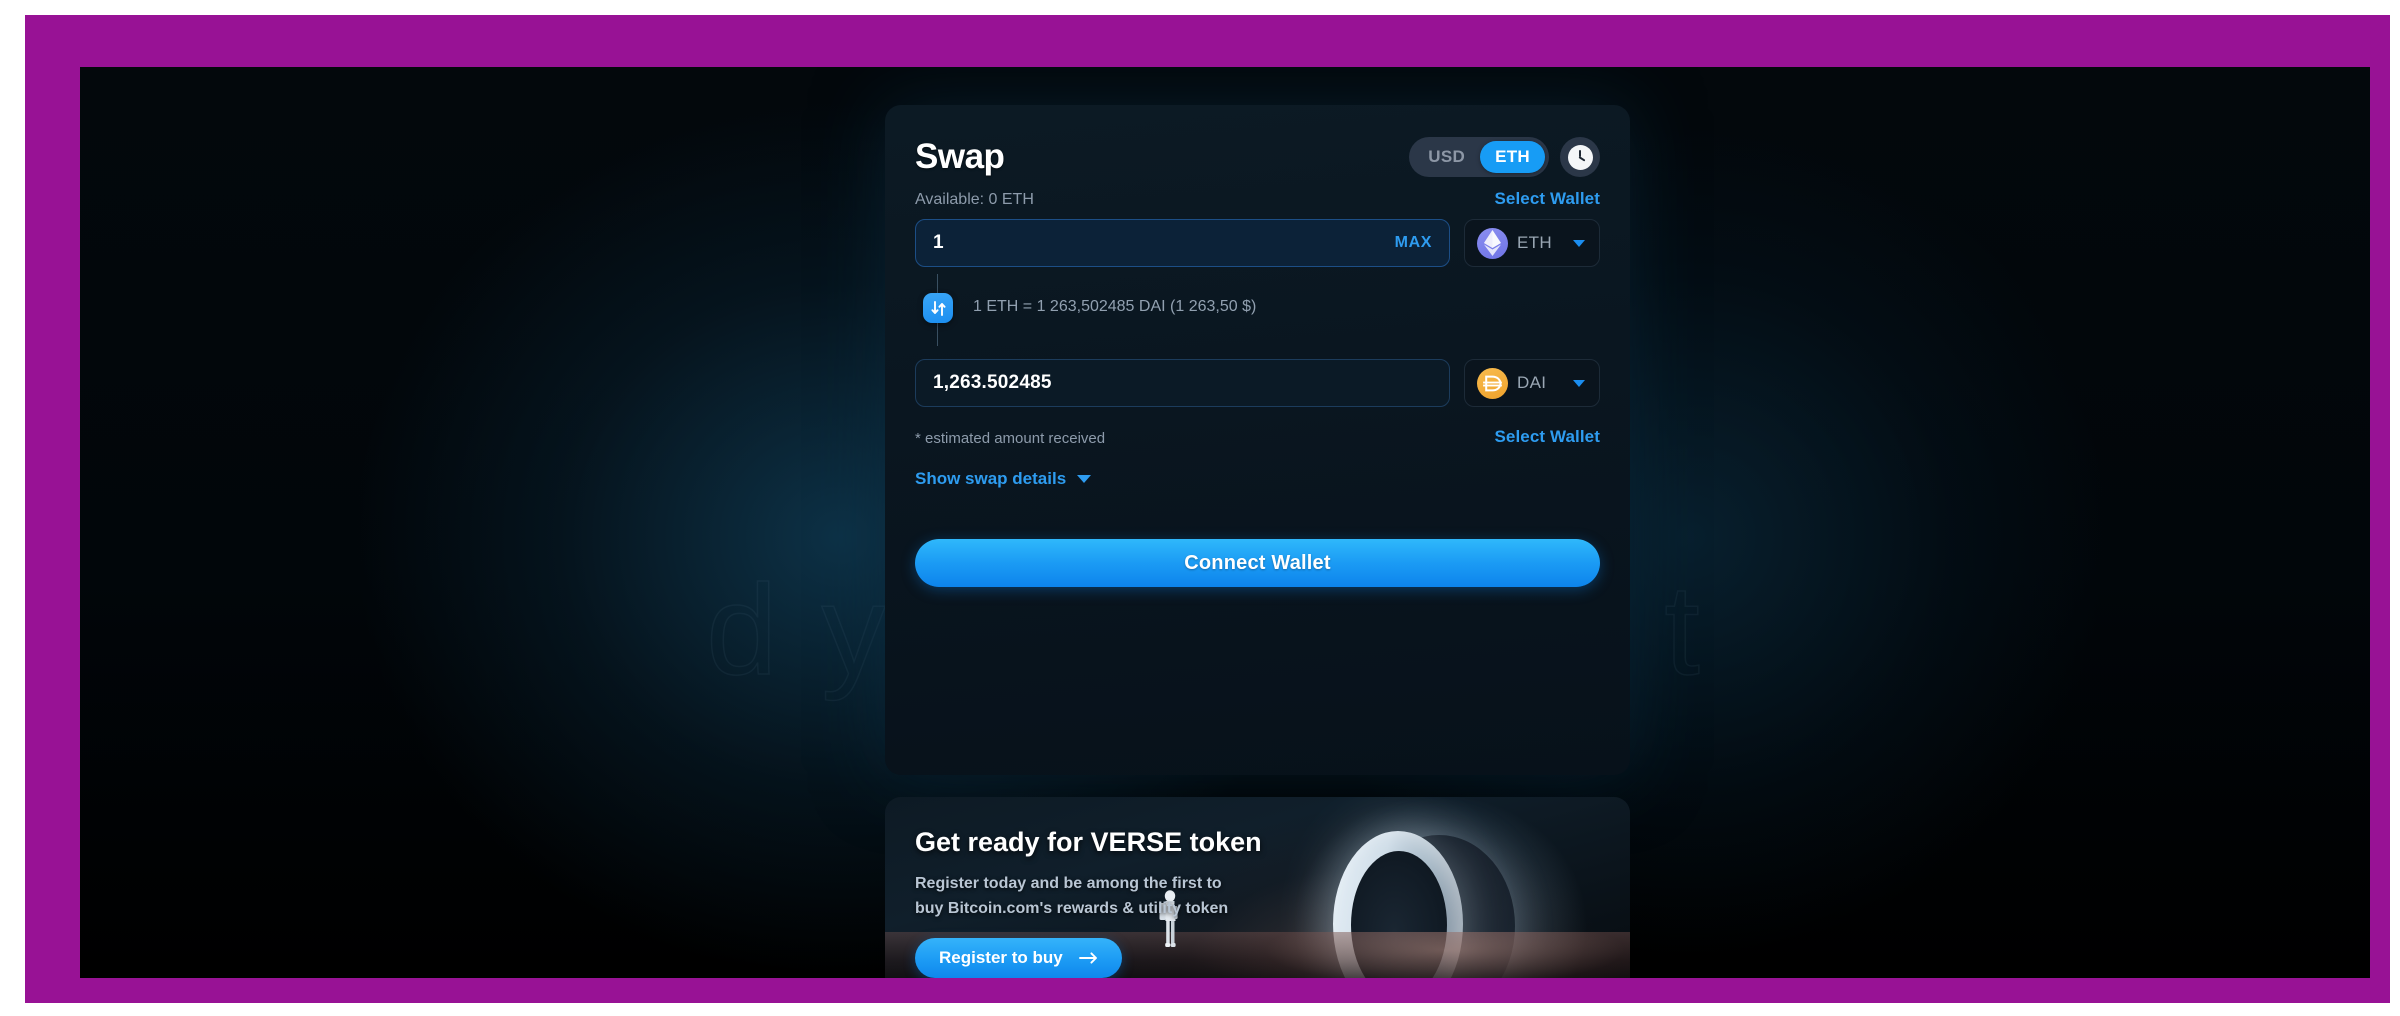 The height and width of the screenshot is (1016, 2400). I want to click on swap-middle-strip: 1 ETH = 1 263,502485 DAI (1 263,50 $), so click(1257, 310).